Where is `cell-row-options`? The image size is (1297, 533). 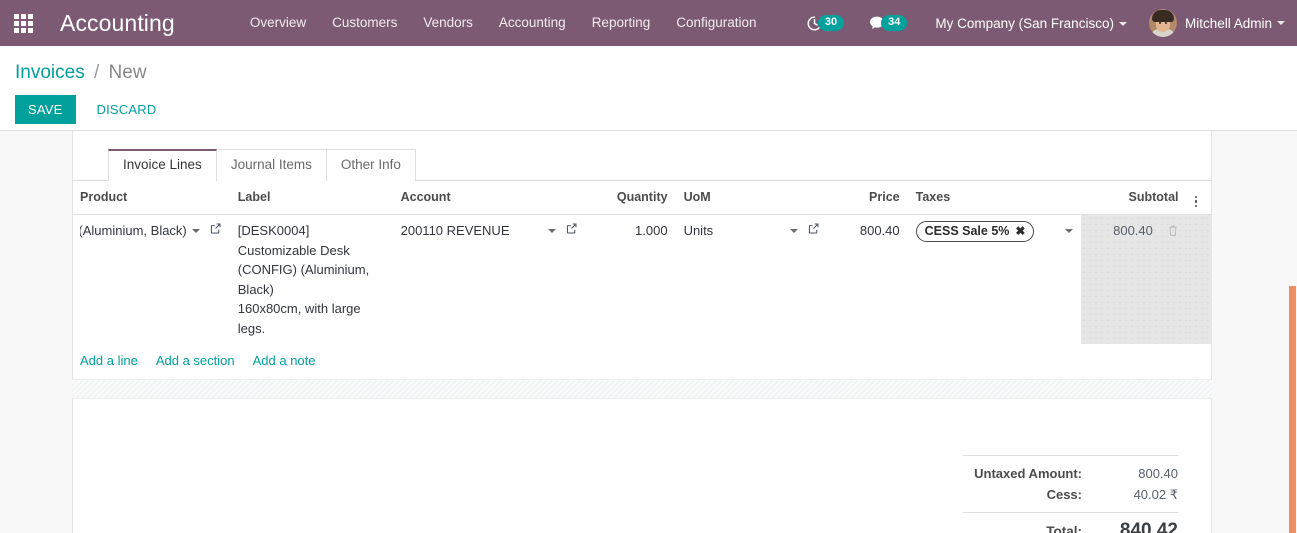 cell-row-options is located at coordinates (1199, 279).